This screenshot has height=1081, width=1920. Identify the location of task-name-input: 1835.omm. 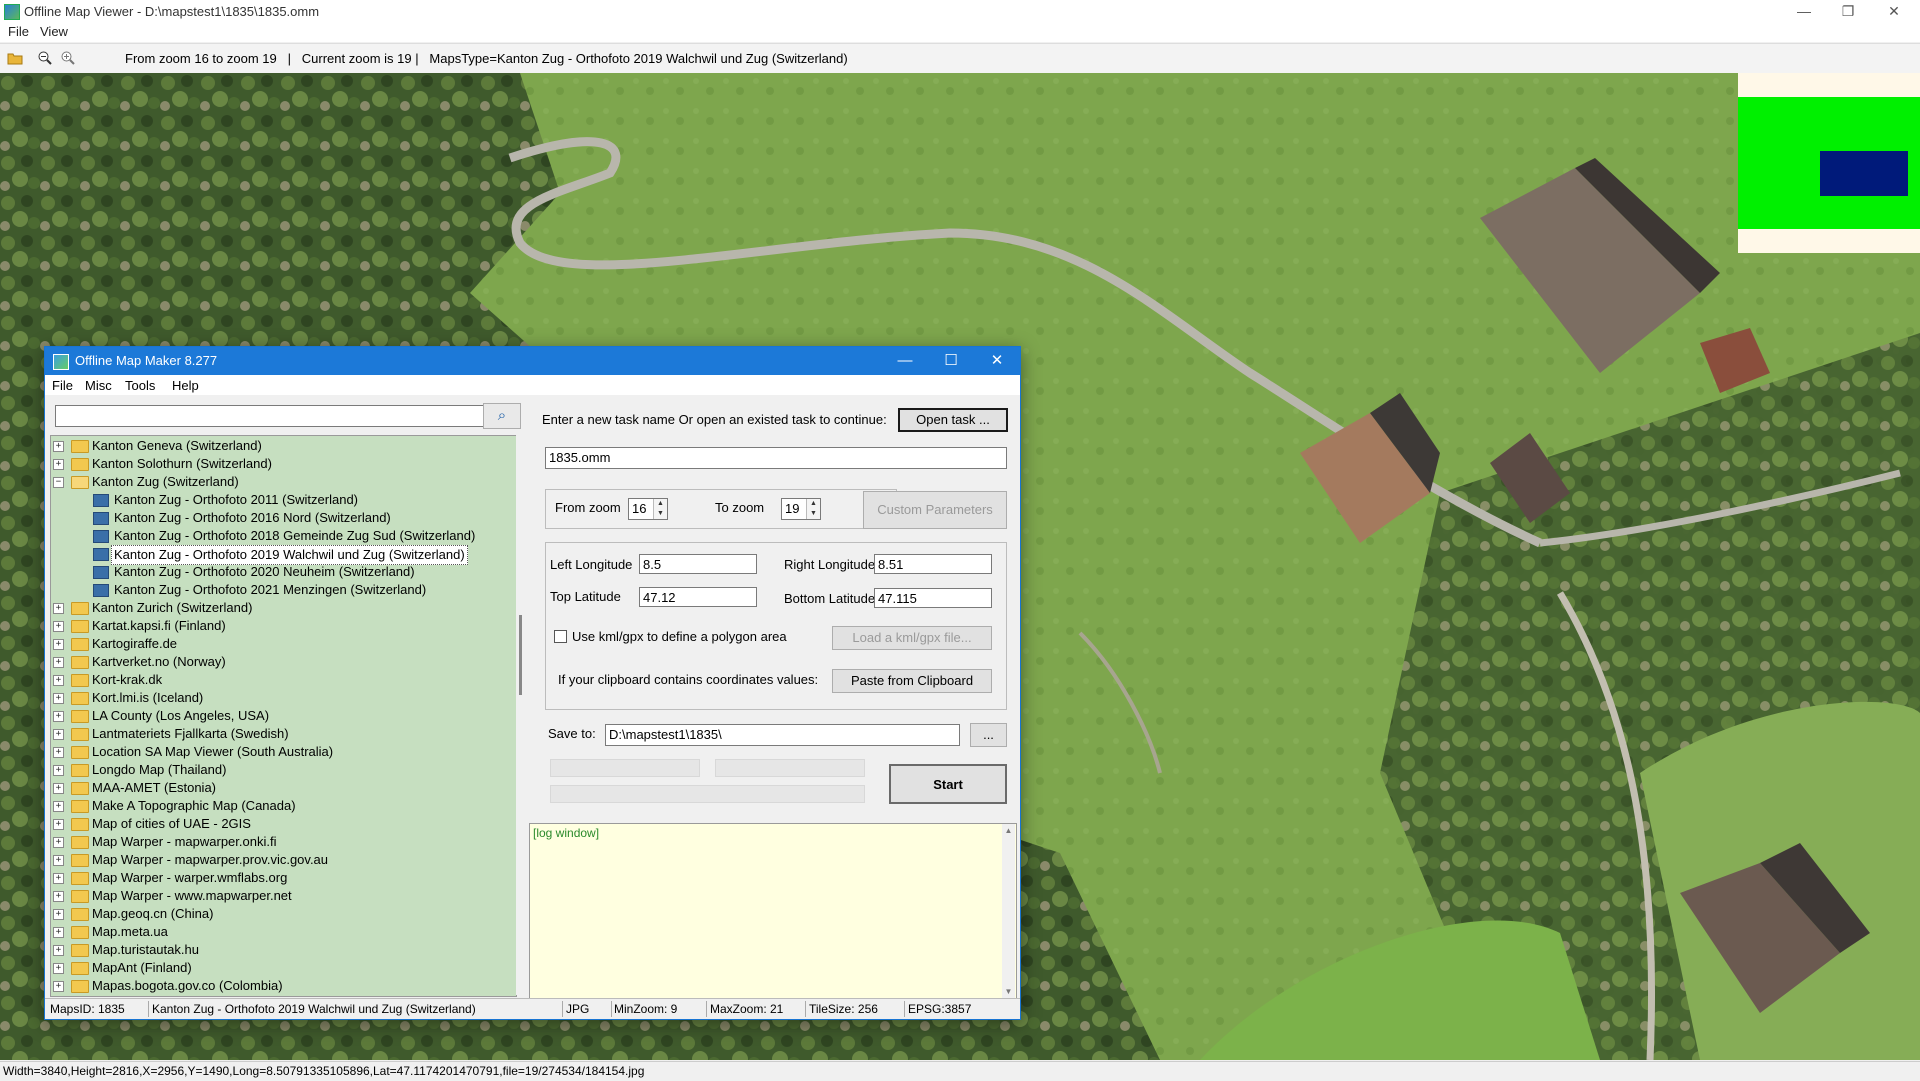
(776, 458).